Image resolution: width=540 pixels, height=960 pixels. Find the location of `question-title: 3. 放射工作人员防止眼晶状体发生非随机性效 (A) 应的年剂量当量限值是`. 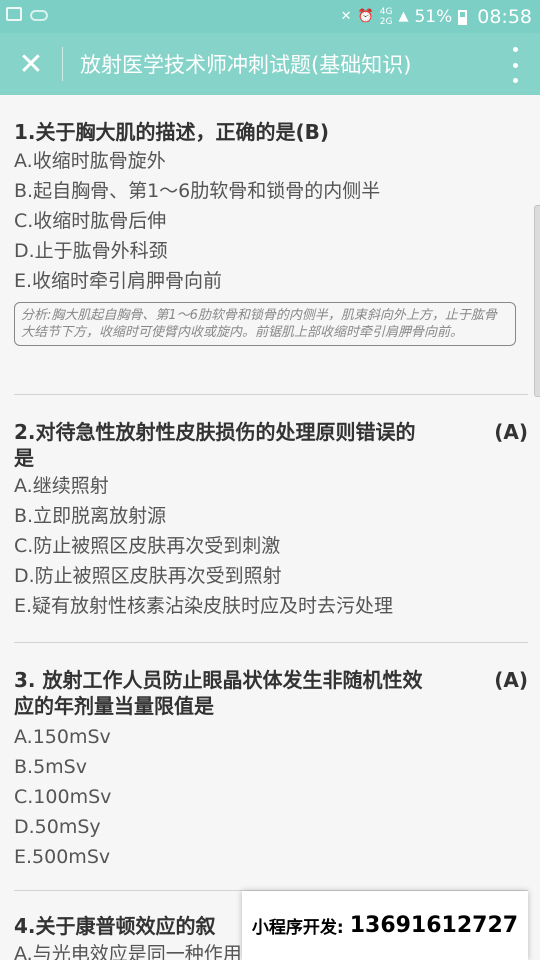

question-title: 3. 放射工作人员防止眼晶状体发生非随机性效 (A) 应的年剂量当量限值是 is located at coordinates (271, 693).